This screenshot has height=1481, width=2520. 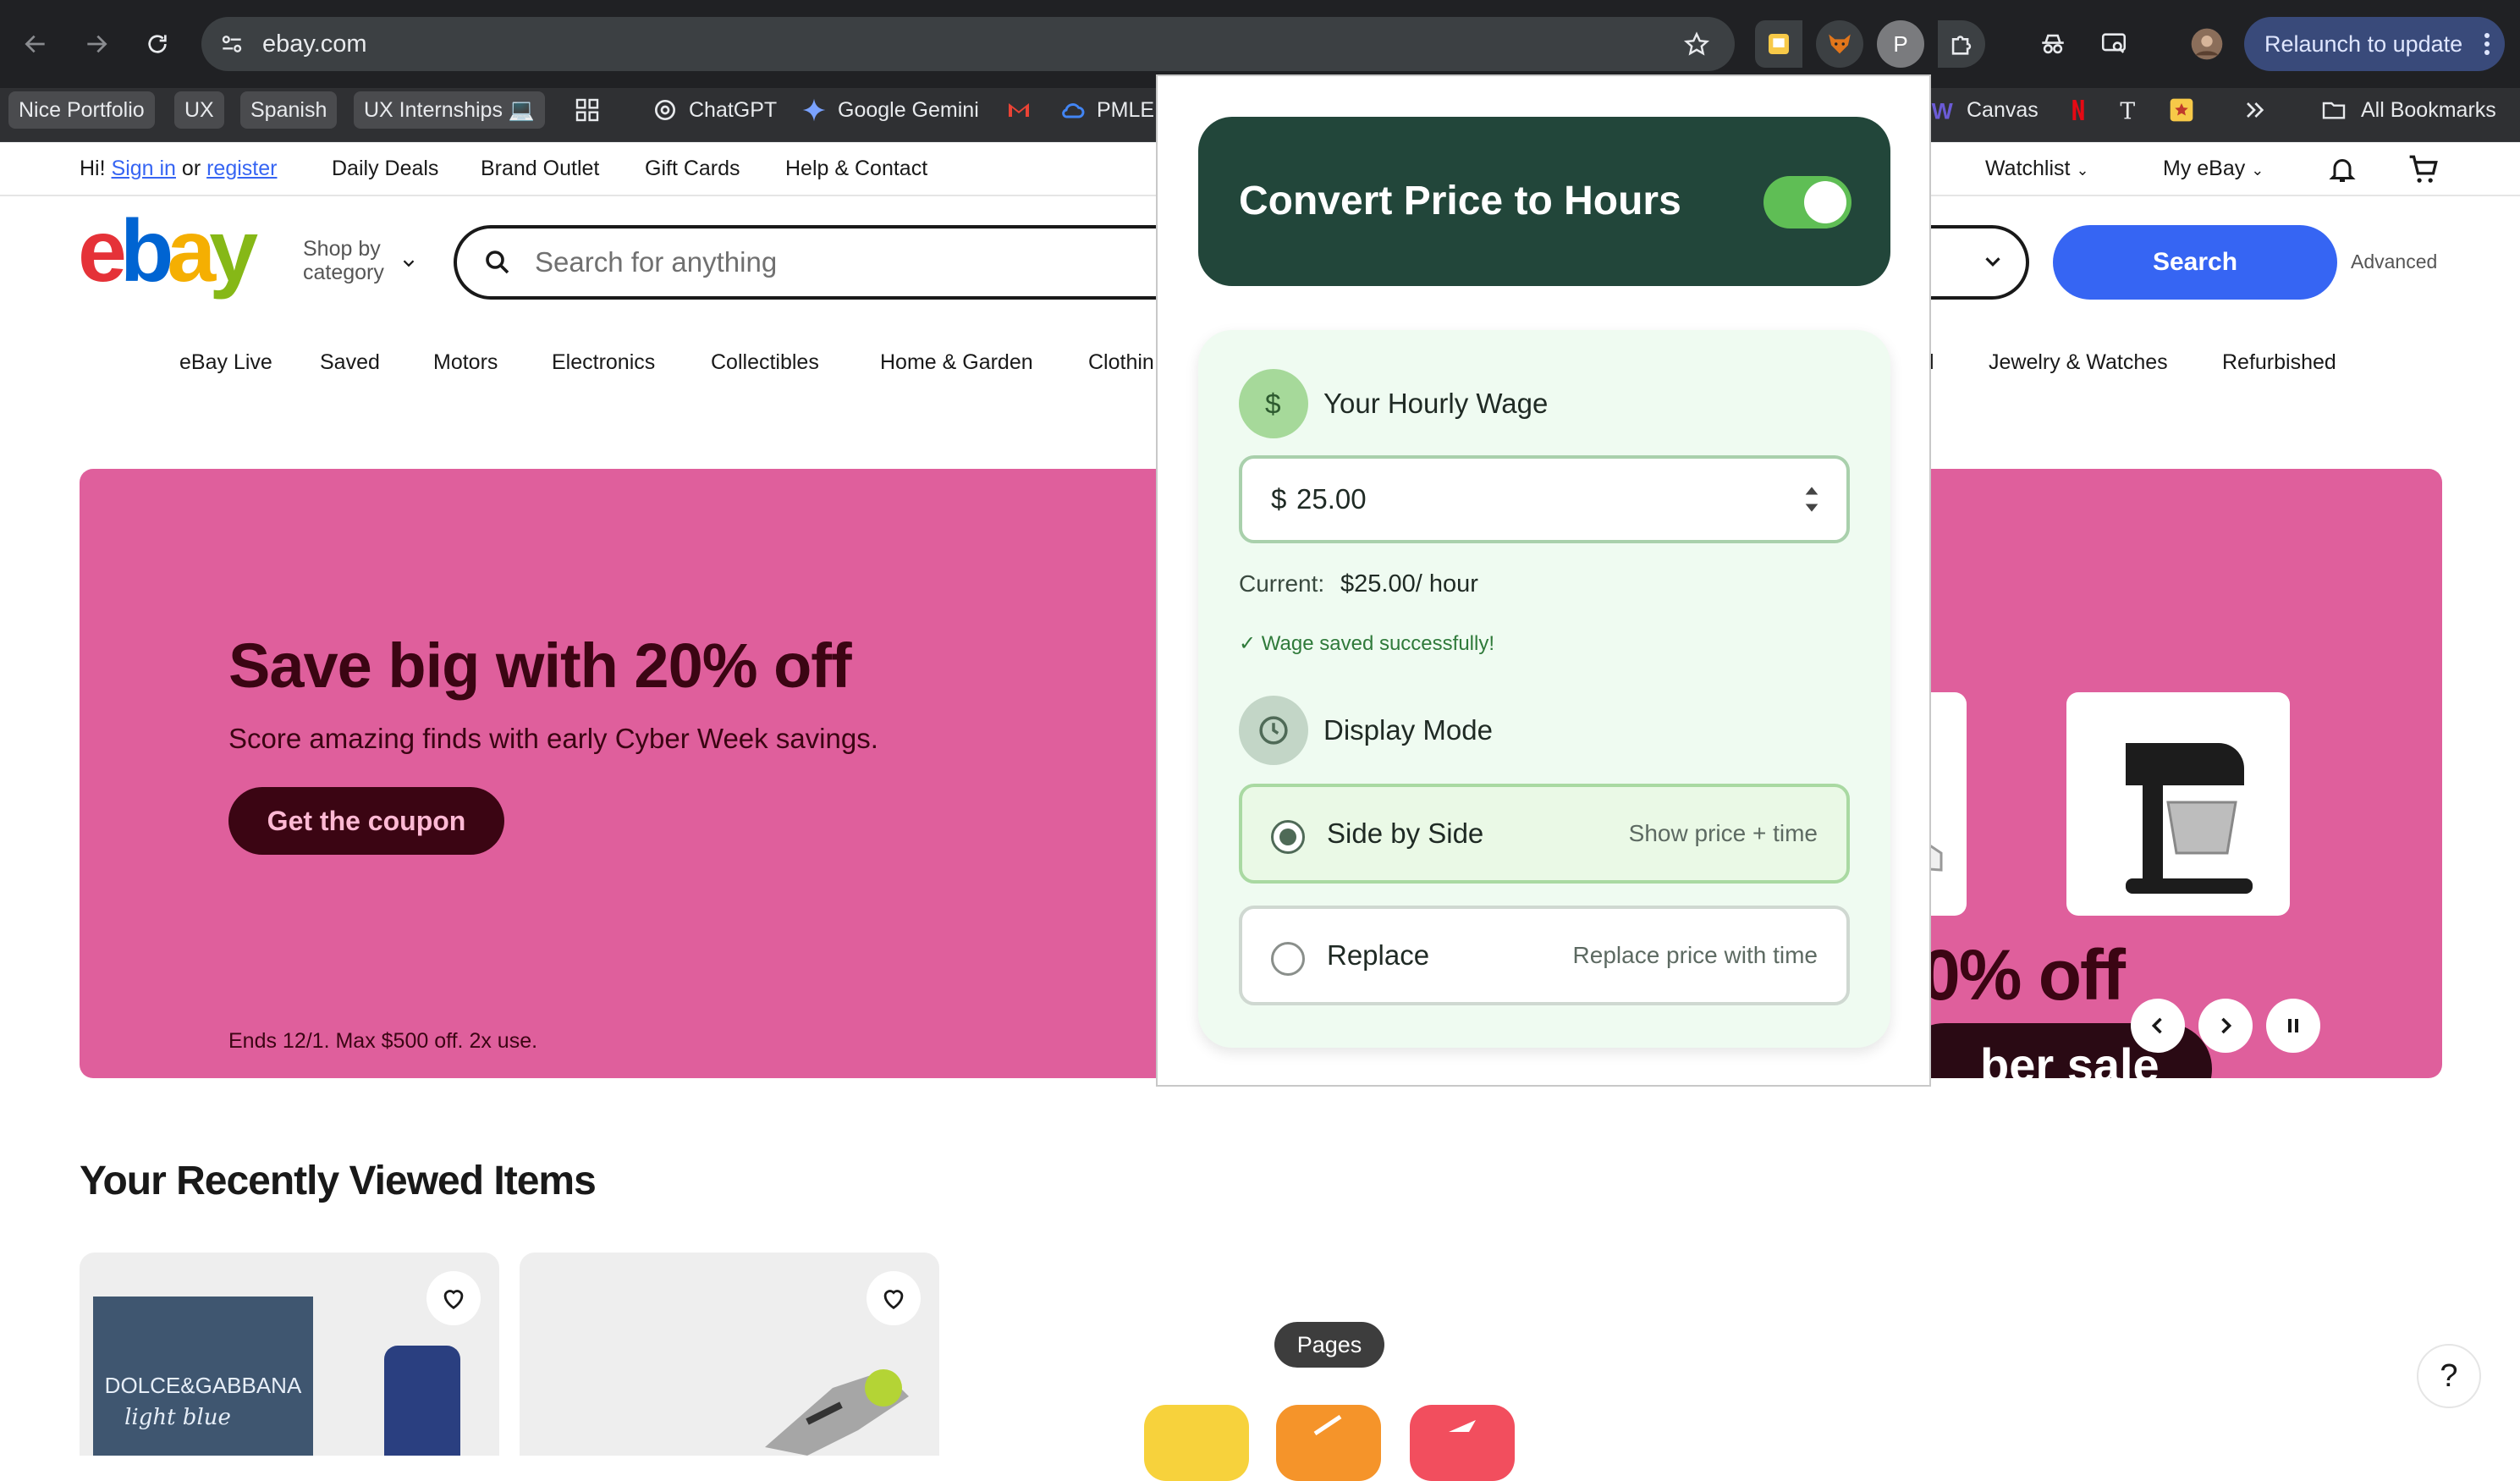 I want to click on pages-tooltip: Pages, so click(x=1329, y=1345).